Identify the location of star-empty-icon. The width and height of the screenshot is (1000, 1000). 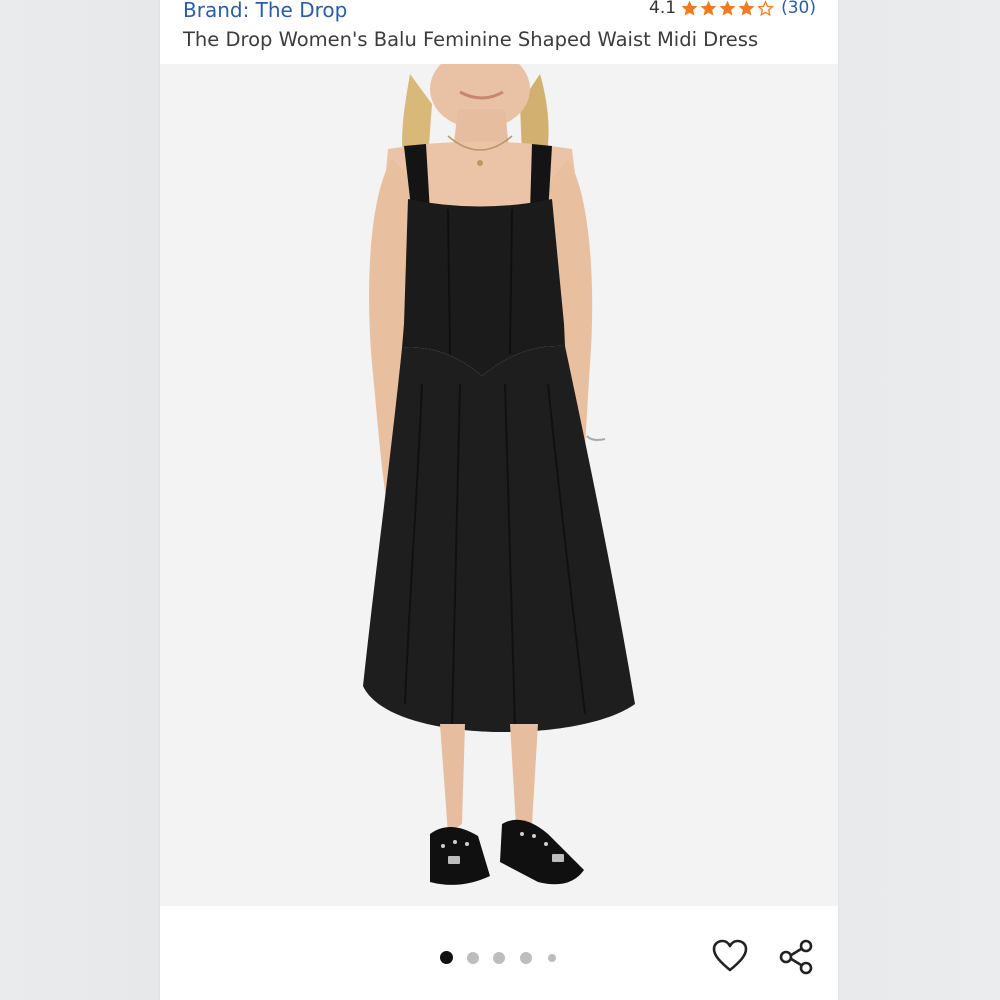
(766, 8).